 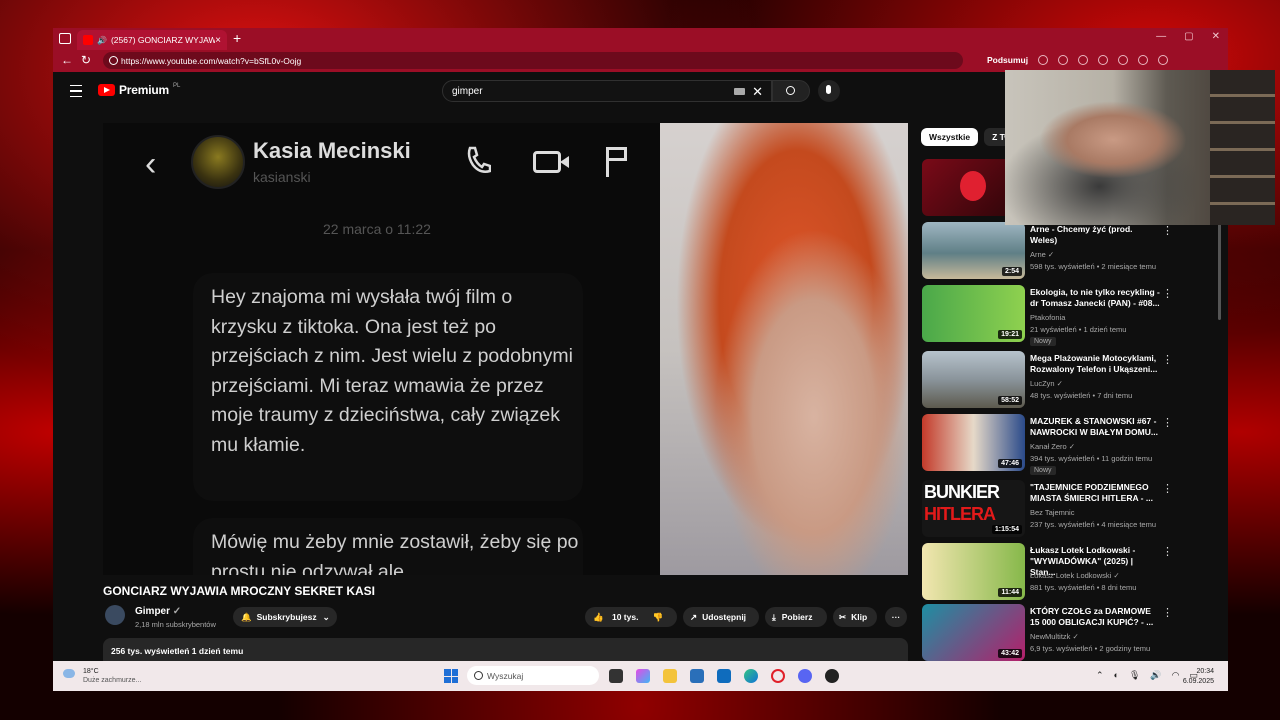 I want to click on download-icon: ⤓, so click(x=774, y=616).